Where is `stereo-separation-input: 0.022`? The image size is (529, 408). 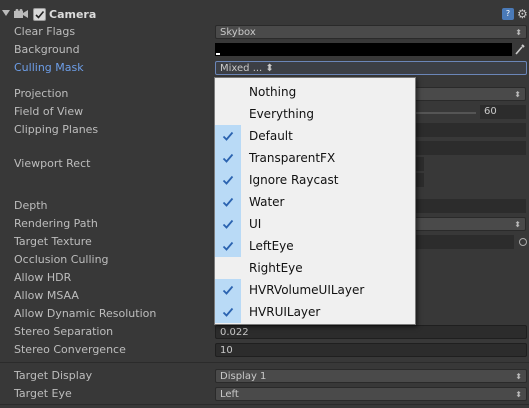 stereo-separation-input: 0.022 is located at coordinates (371, 332).